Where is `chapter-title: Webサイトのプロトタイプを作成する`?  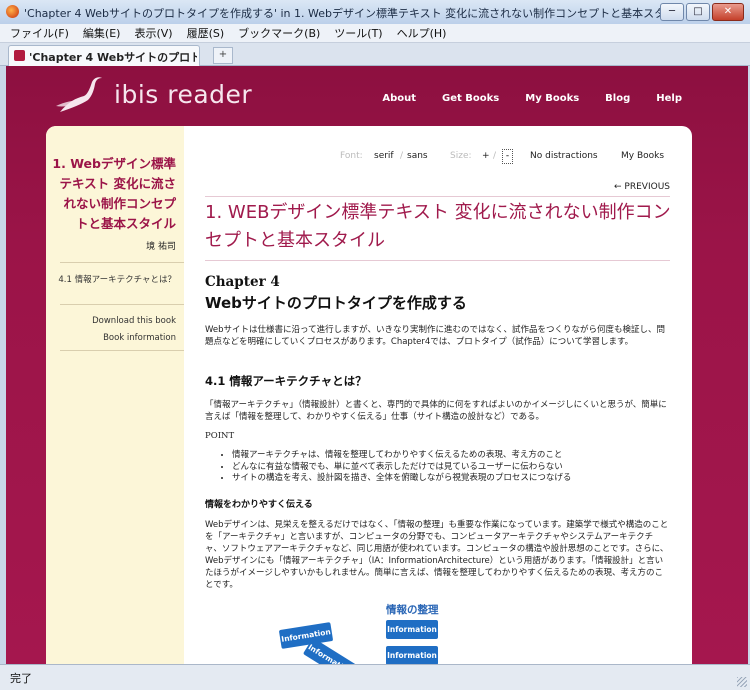 chapter-title: Webサイトのプロトタイプを作成する is located at coordinates (336, 303).